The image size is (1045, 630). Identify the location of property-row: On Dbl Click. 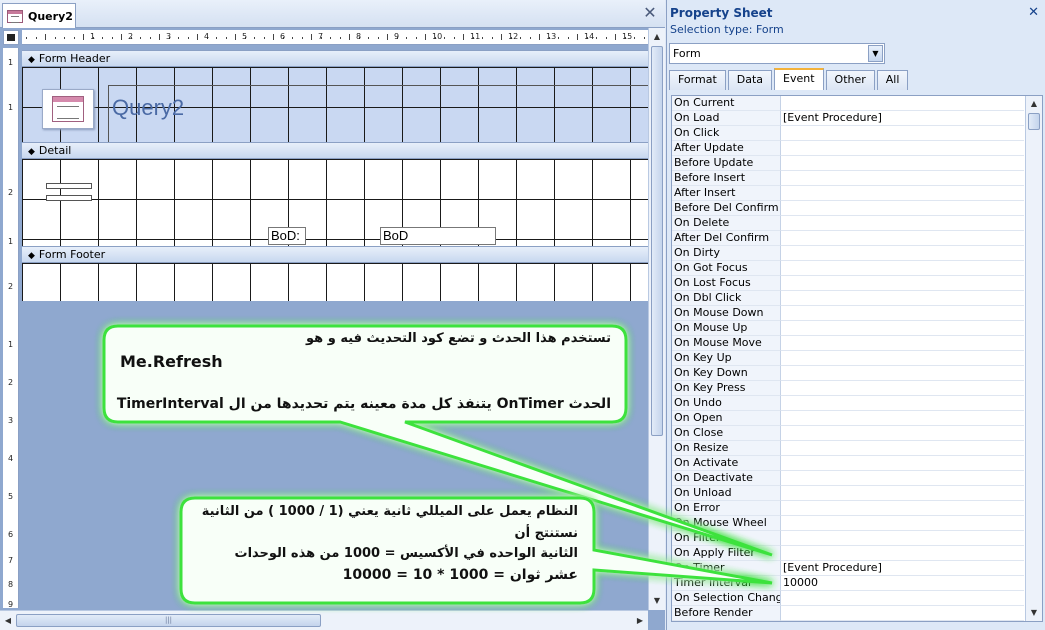
(848, 298).